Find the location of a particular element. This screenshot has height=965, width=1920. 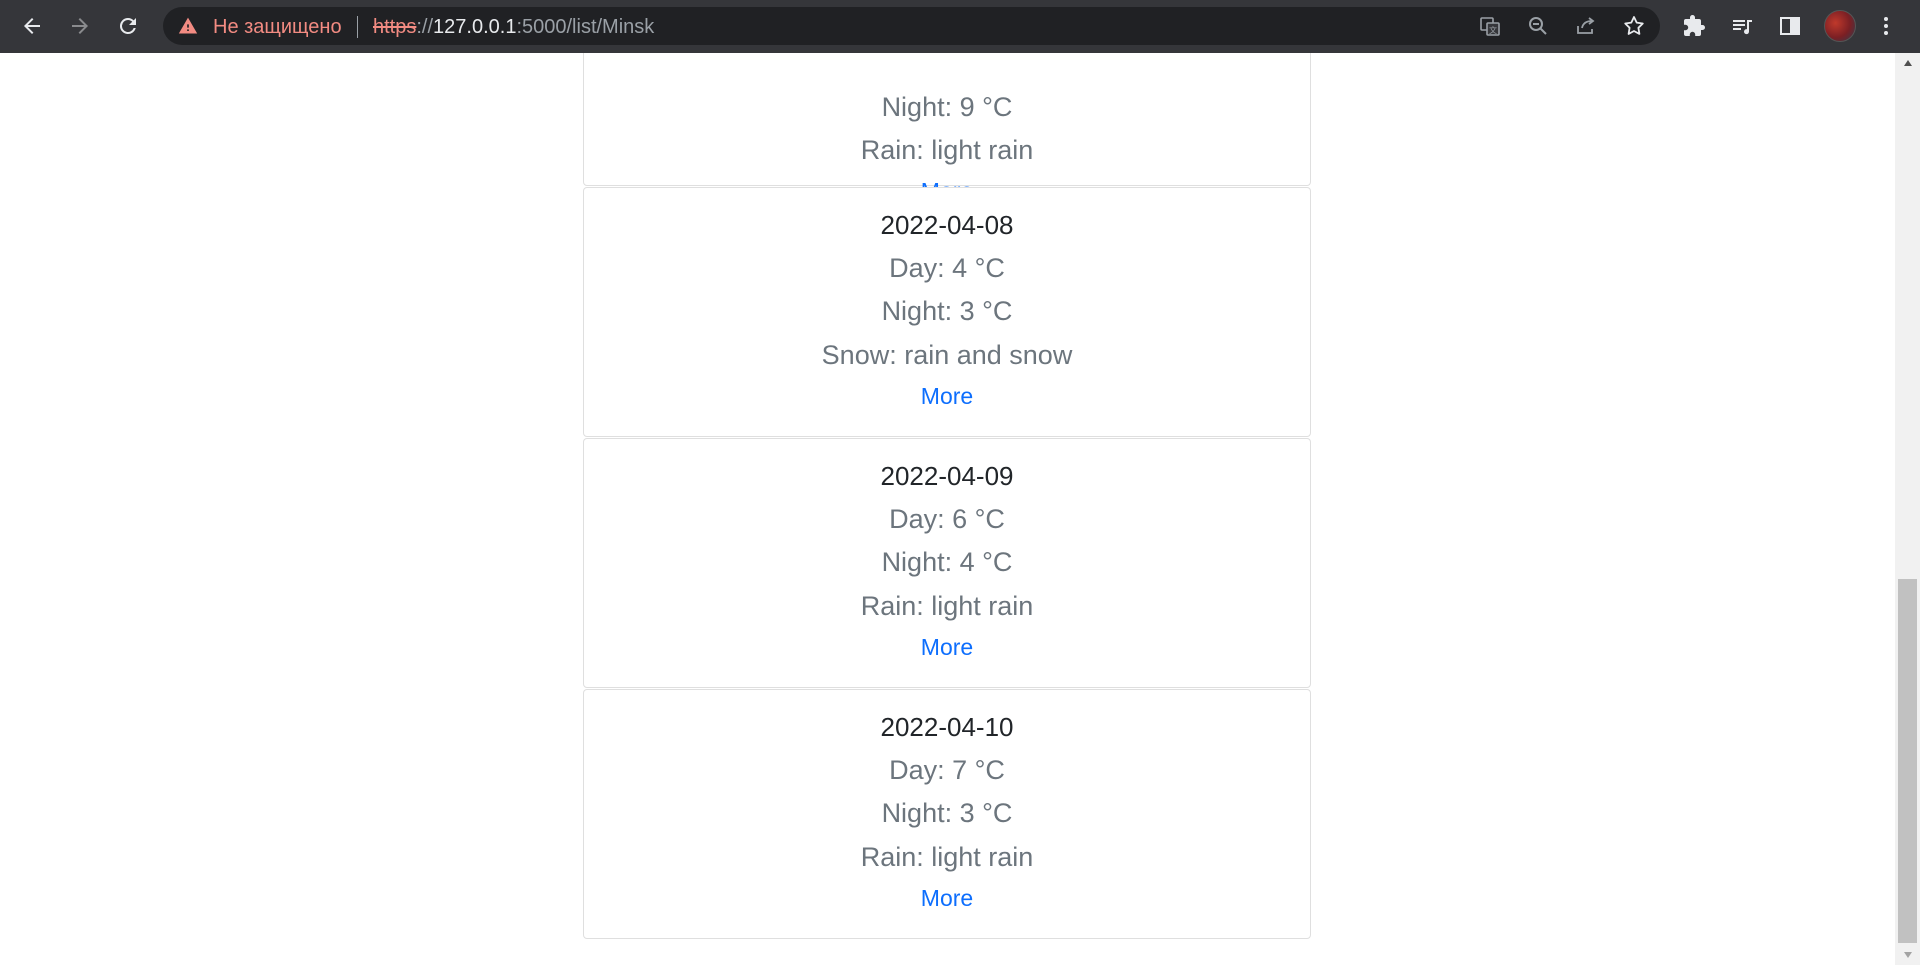

security-status: Не защищено is located at coordinates (277, 27).